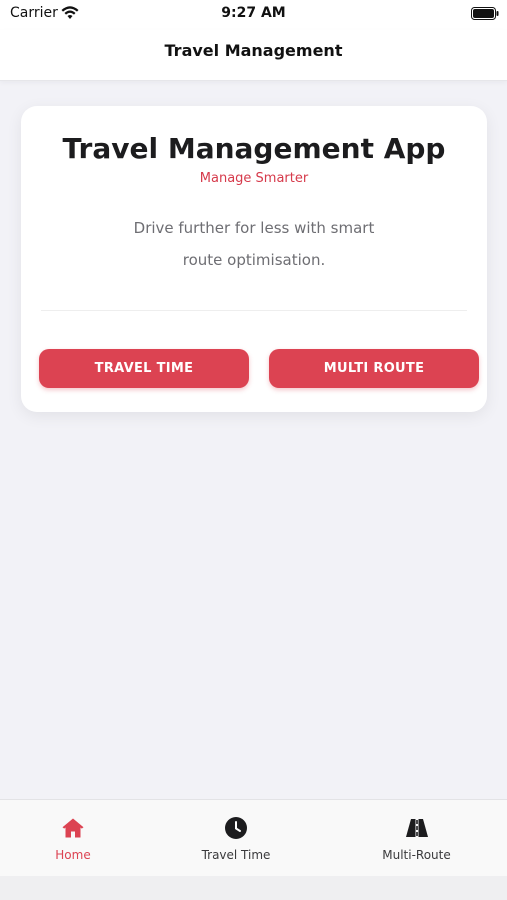  Describe the element at coordinates (144, 368) in the screenshot. I see `travel-time-button: TRAVEL TIME` at that location.